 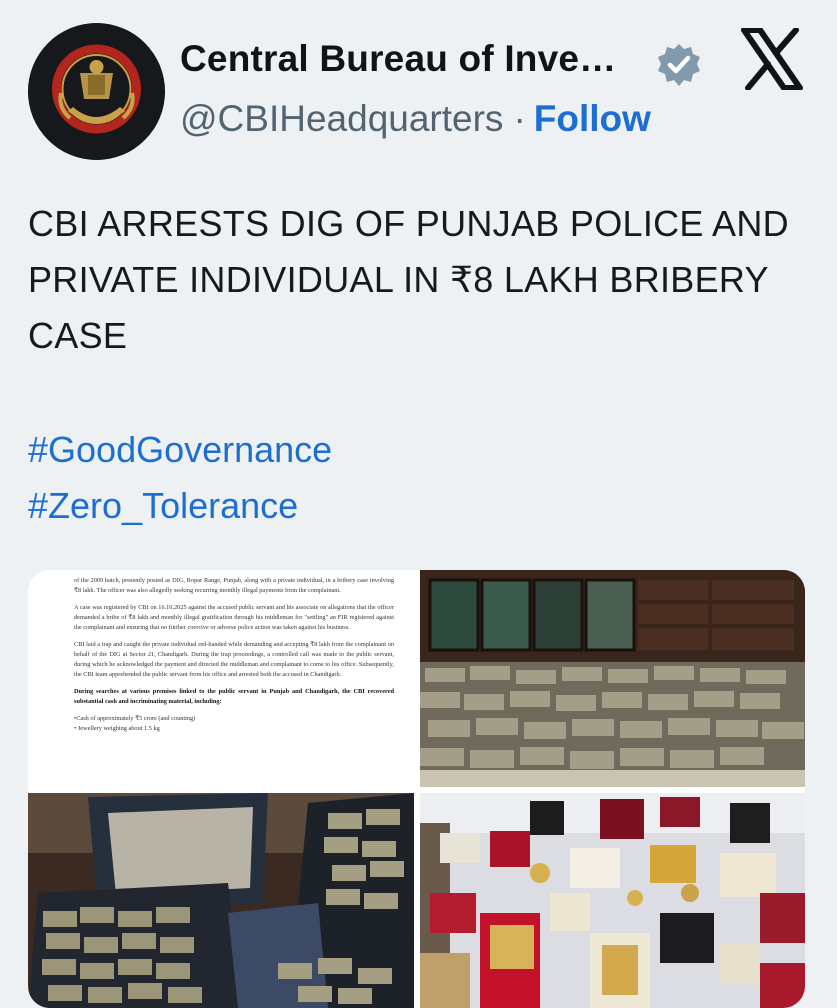 I want to click on x-logo-icon, so click(x=772, y=59).